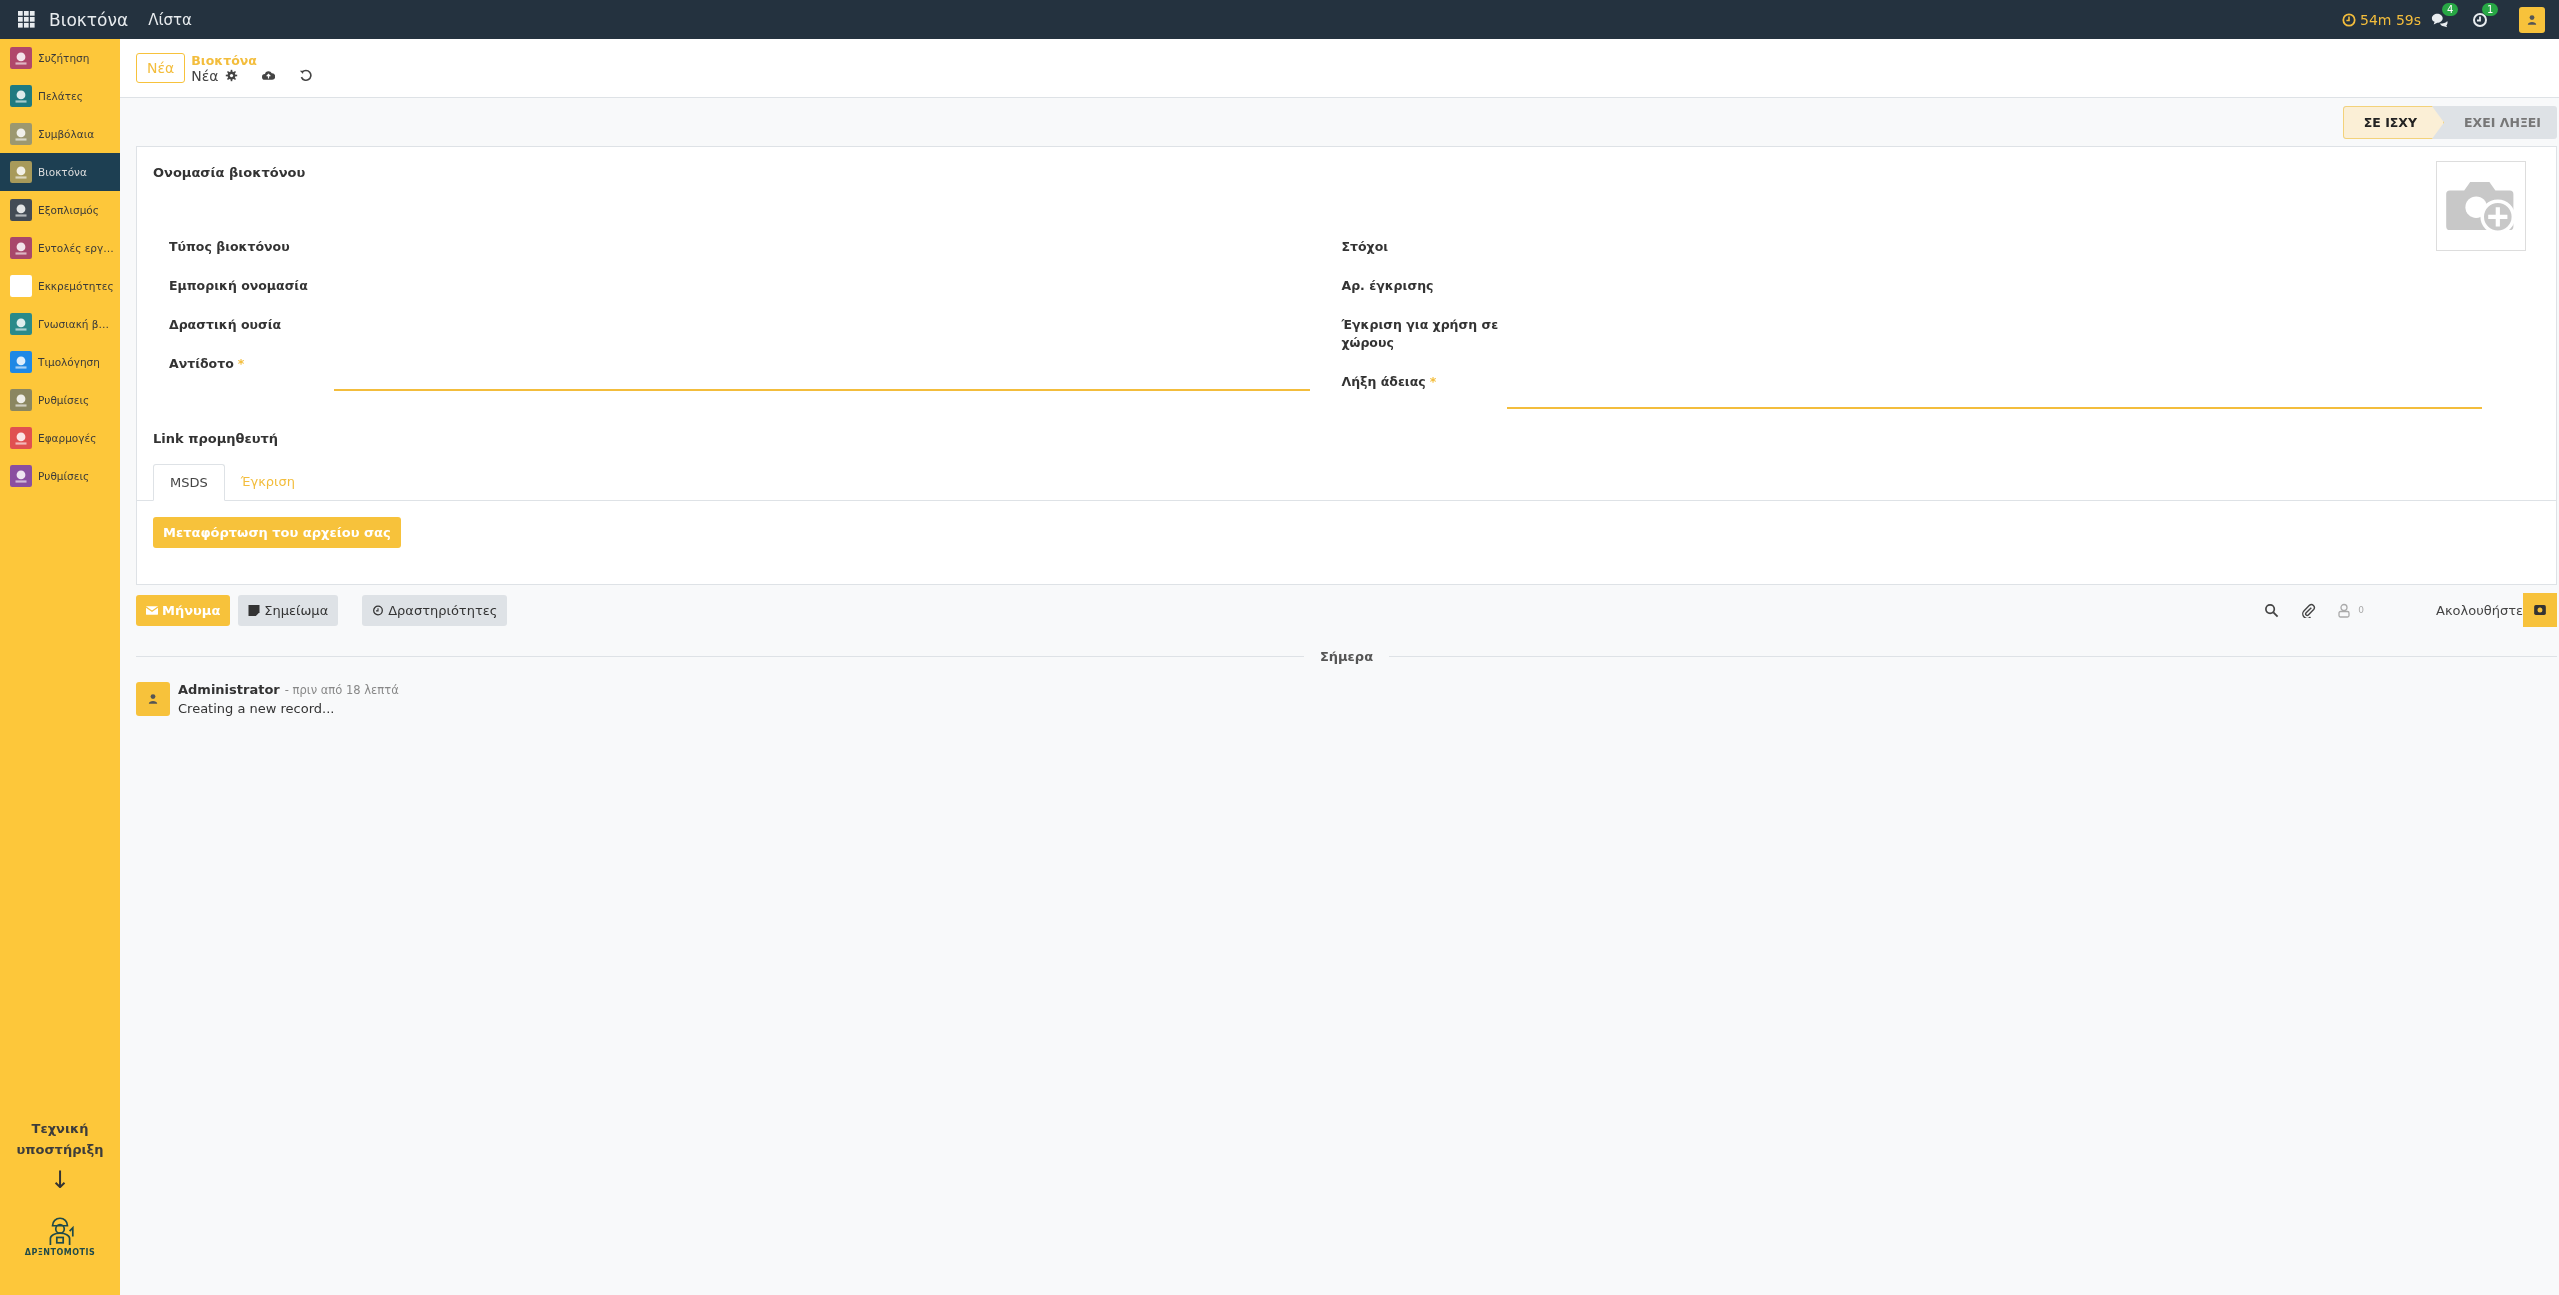 The width and height of the screenshot is (2559, 1295). Describe the element at coordinates (60, 96) in the screenshot. I see `sidebar-item: Πελάτες` at that location.